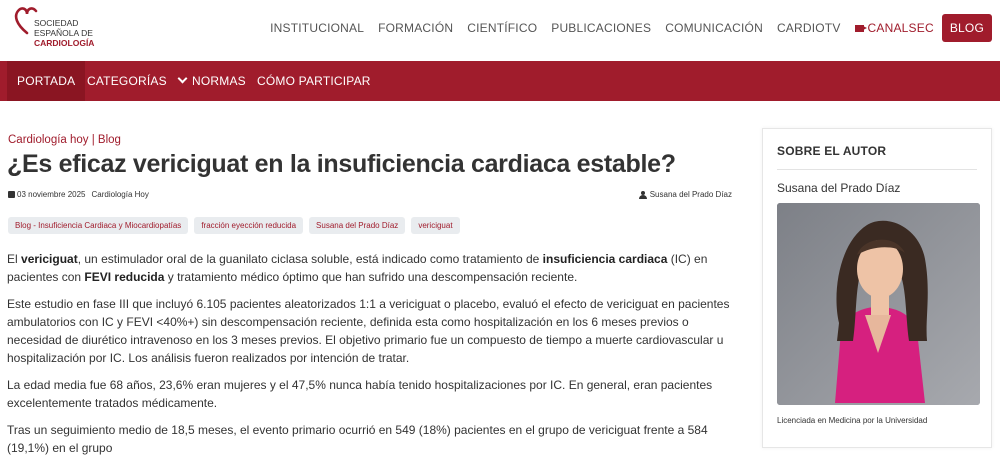 This screenshot has width=1000, height=466. I want to click on nav-institucional: INSTITUCIONAL, so click(317, 28).